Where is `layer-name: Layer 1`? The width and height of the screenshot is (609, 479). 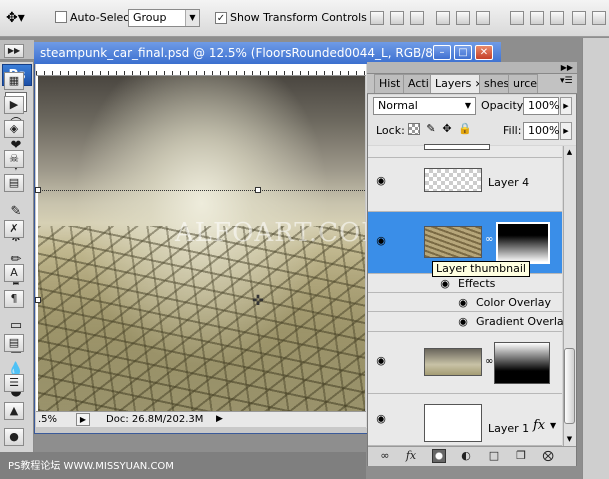 layer-name: Layer 1 is located at coordinates (508, 428).